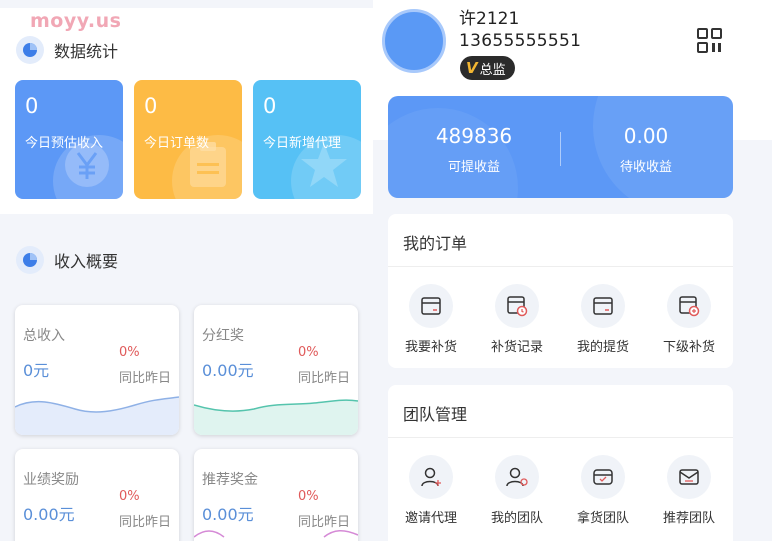 The width and height of the screenshot is (772, 541). What do you see at coordinates (431, 306) in the screenshot?
I see `restock-icon` at bounding box center [431, 306].